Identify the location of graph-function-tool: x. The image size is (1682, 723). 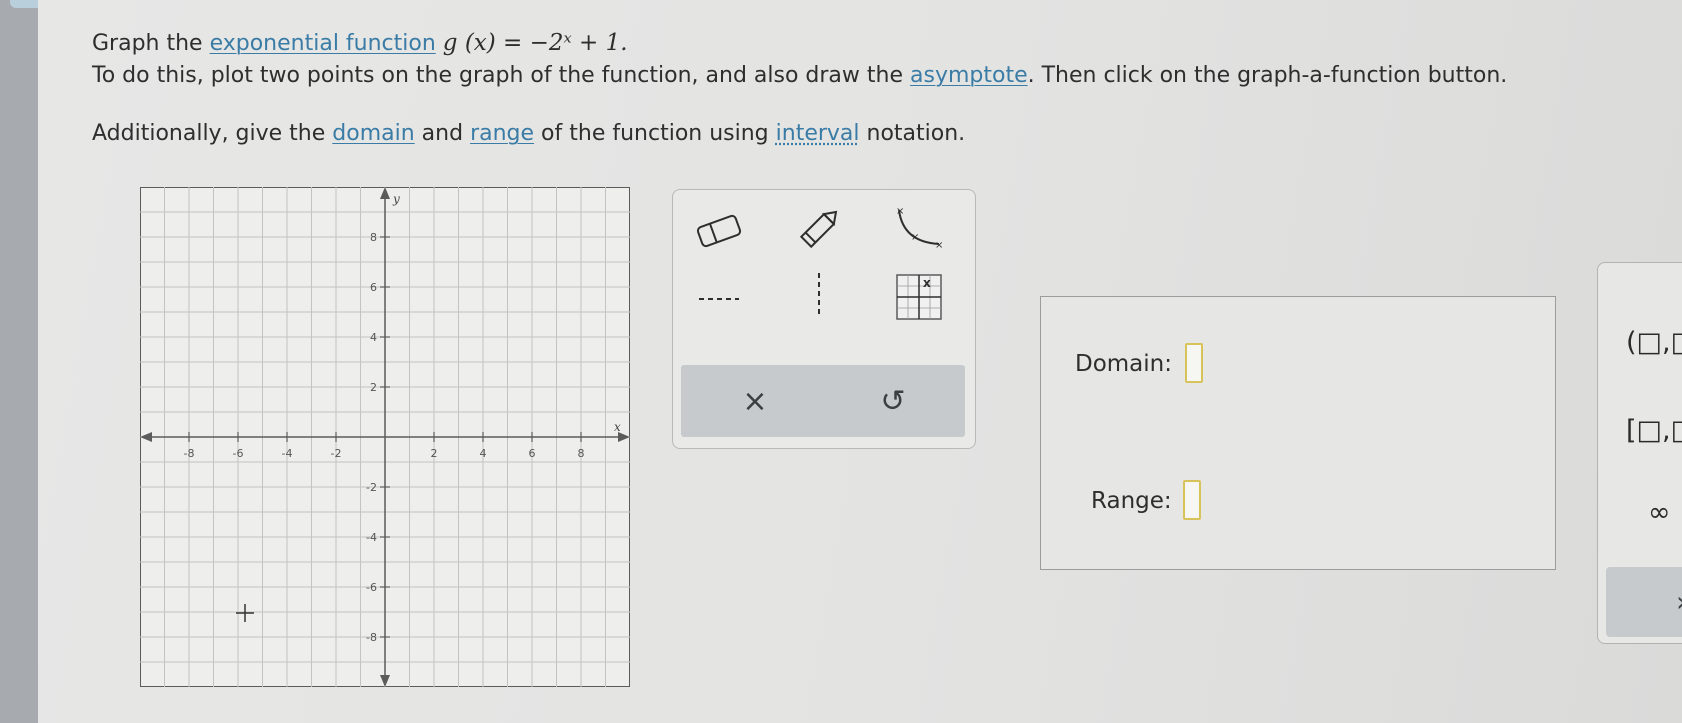
(919, 297).